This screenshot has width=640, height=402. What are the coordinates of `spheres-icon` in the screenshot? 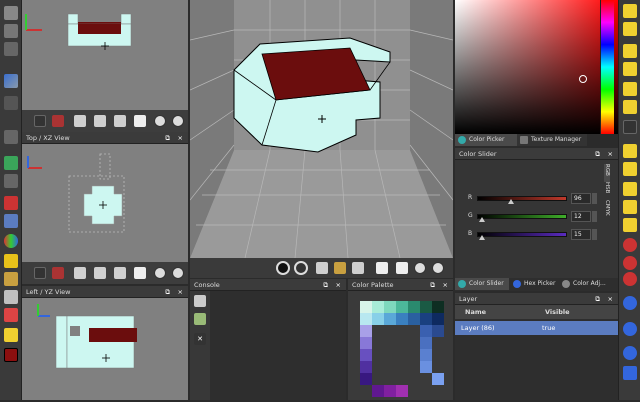 It's located at (11, 241).